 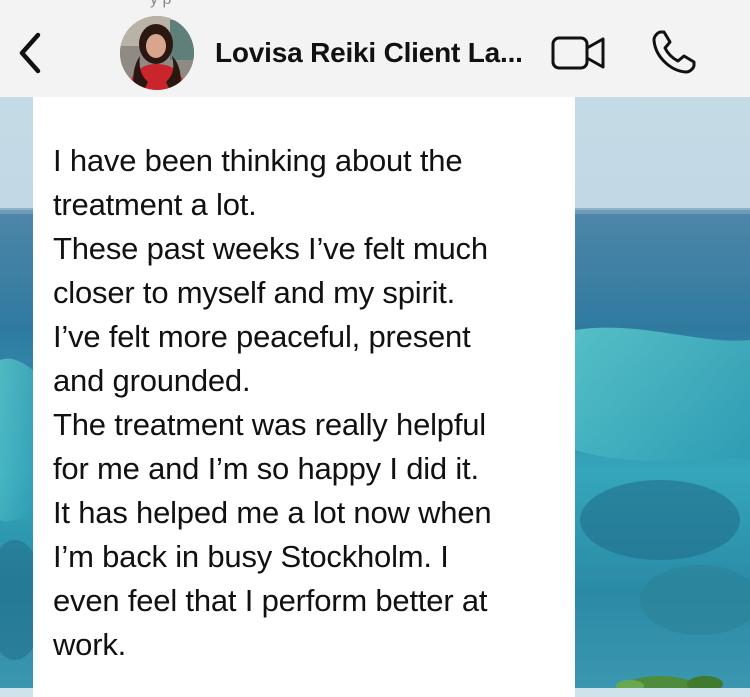 I want to click on voice-call-button, so click(x=674, y=52).